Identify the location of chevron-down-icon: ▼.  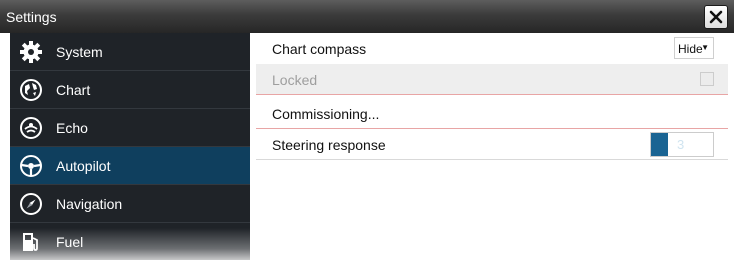
(705, 47).